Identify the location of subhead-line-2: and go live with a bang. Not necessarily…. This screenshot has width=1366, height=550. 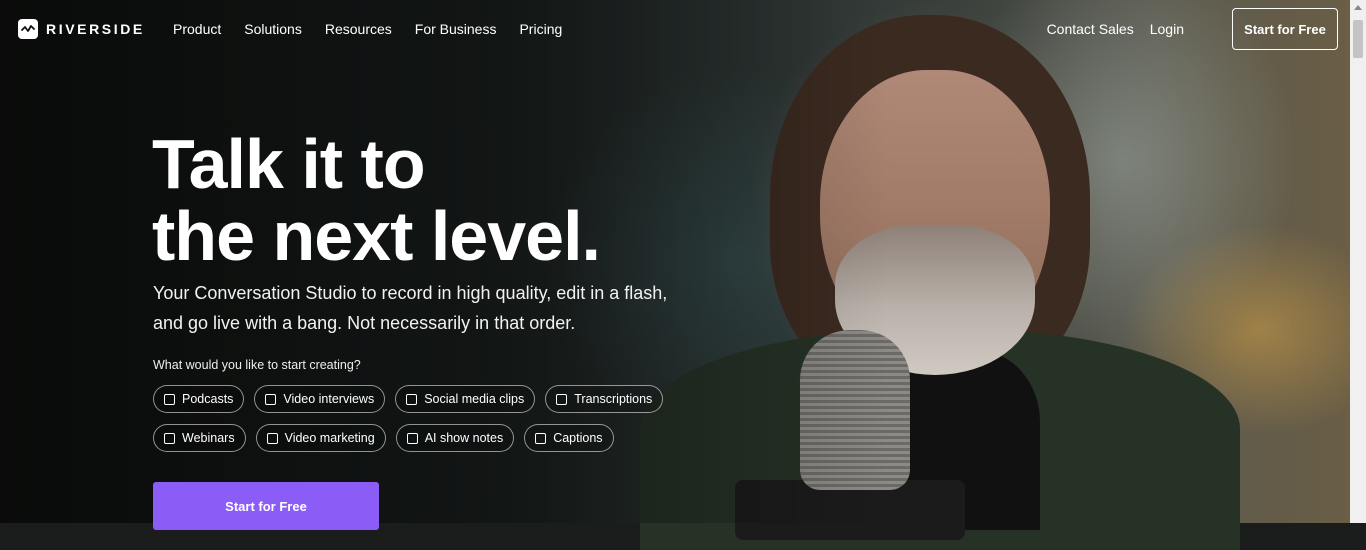
(364, 323).